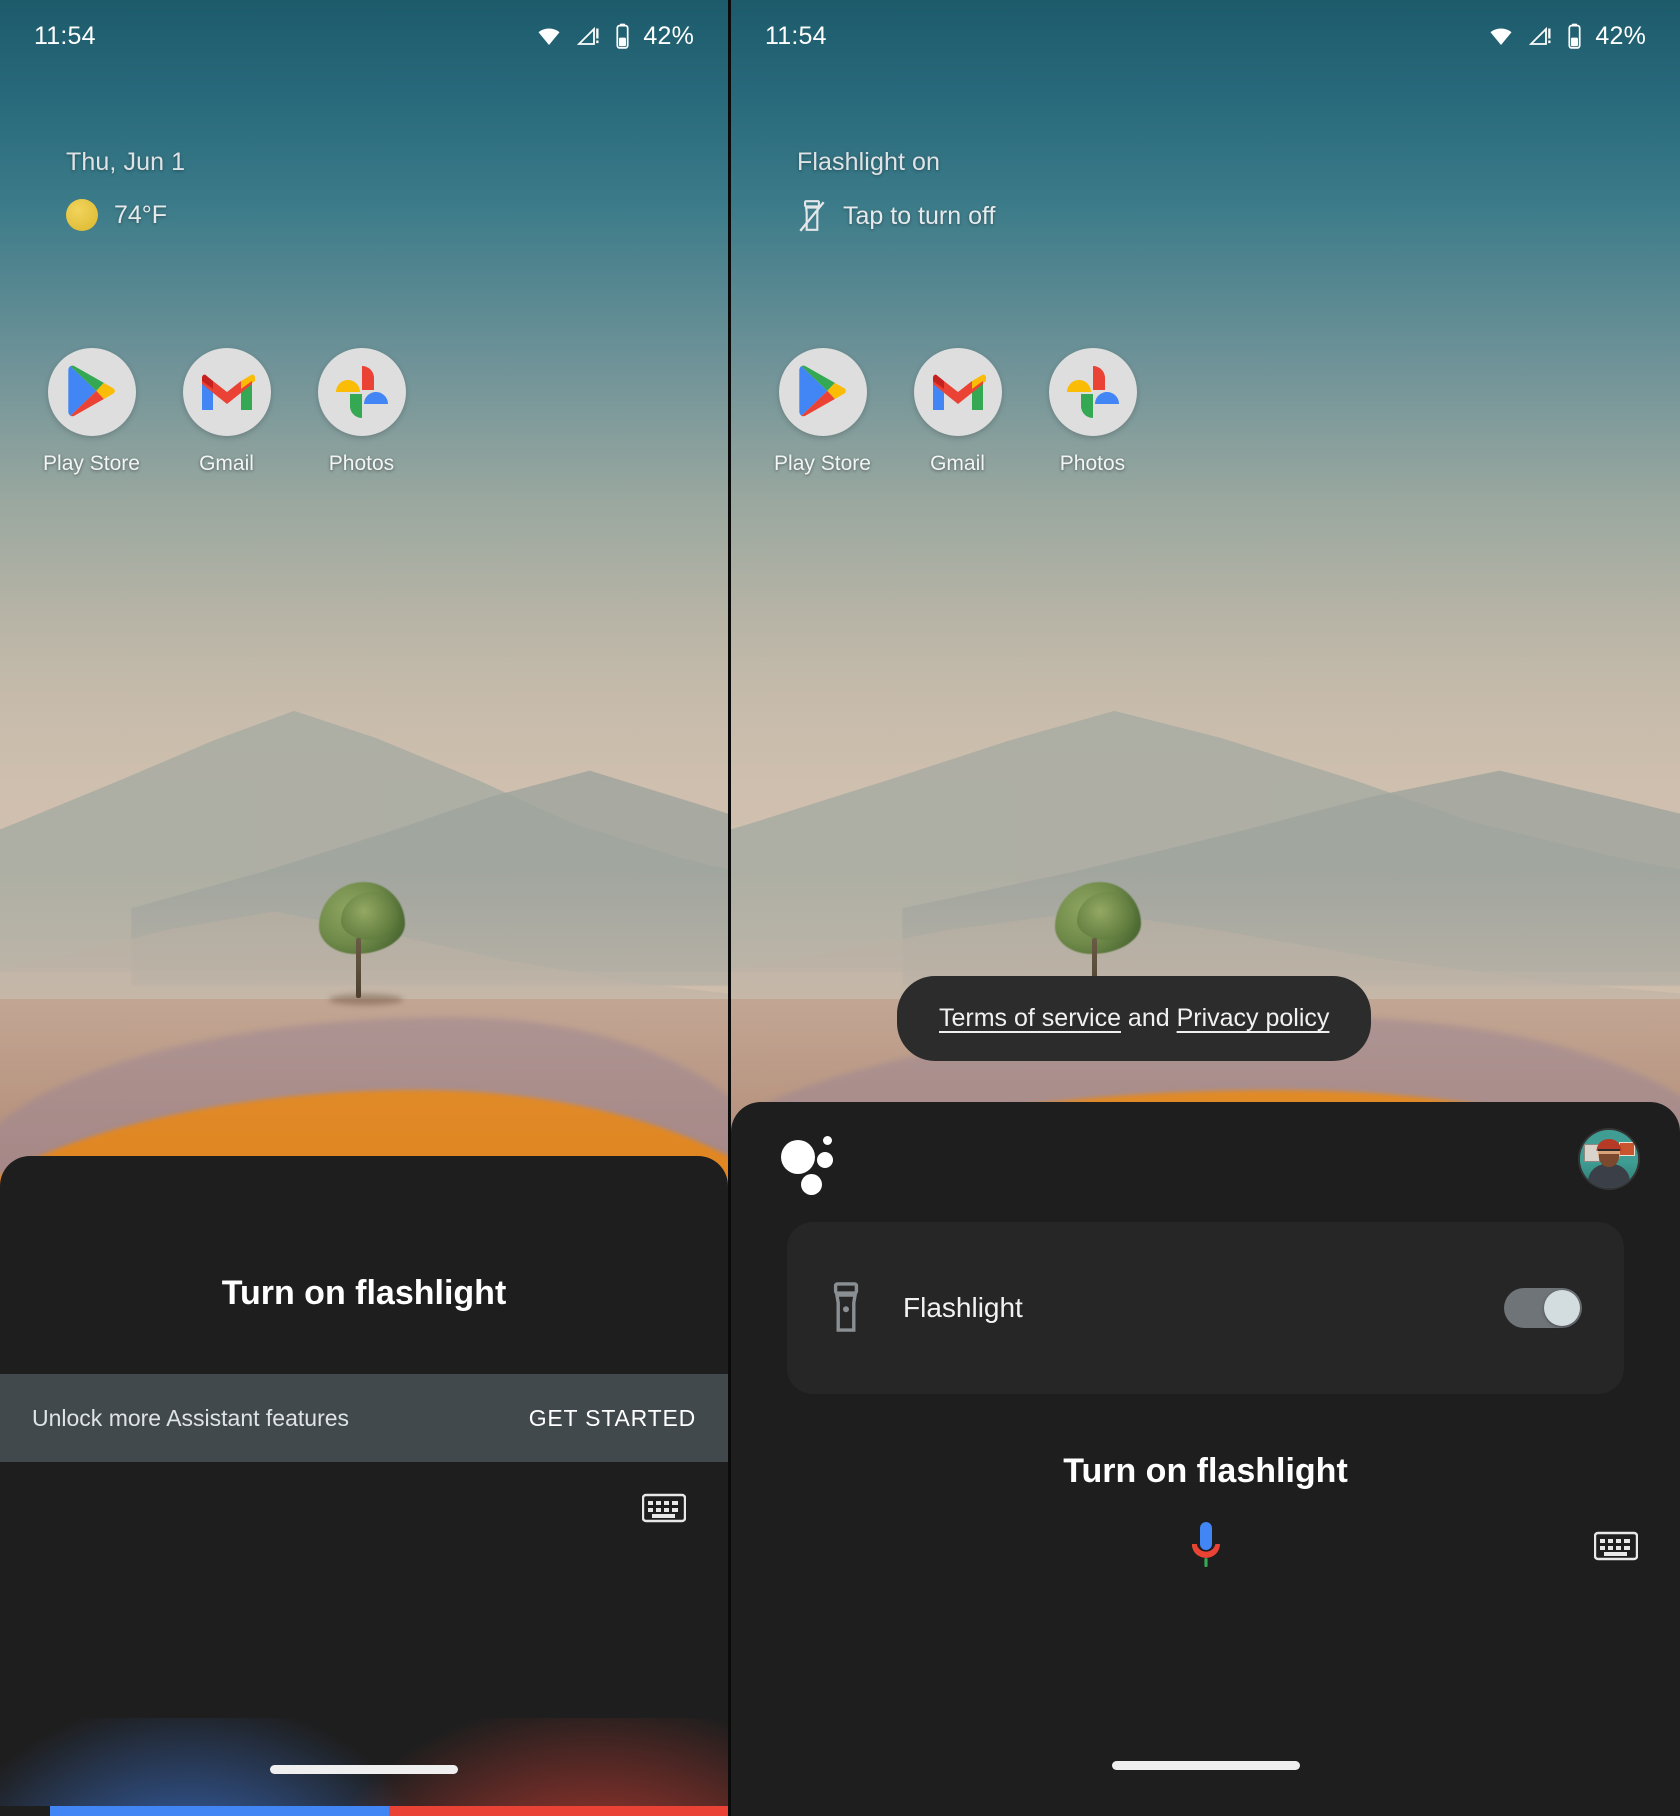 Image resolution: width=1680 pixels, height=1816 pixels. I want to click on glance-flashlight-action: Tap to turn off, so click(896, 216).